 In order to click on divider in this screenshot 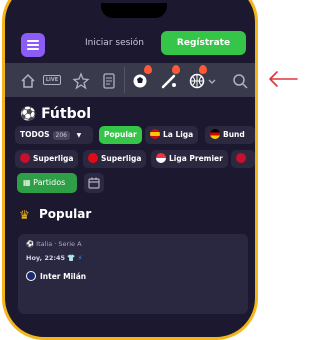, I will do `click(124, 80)`.